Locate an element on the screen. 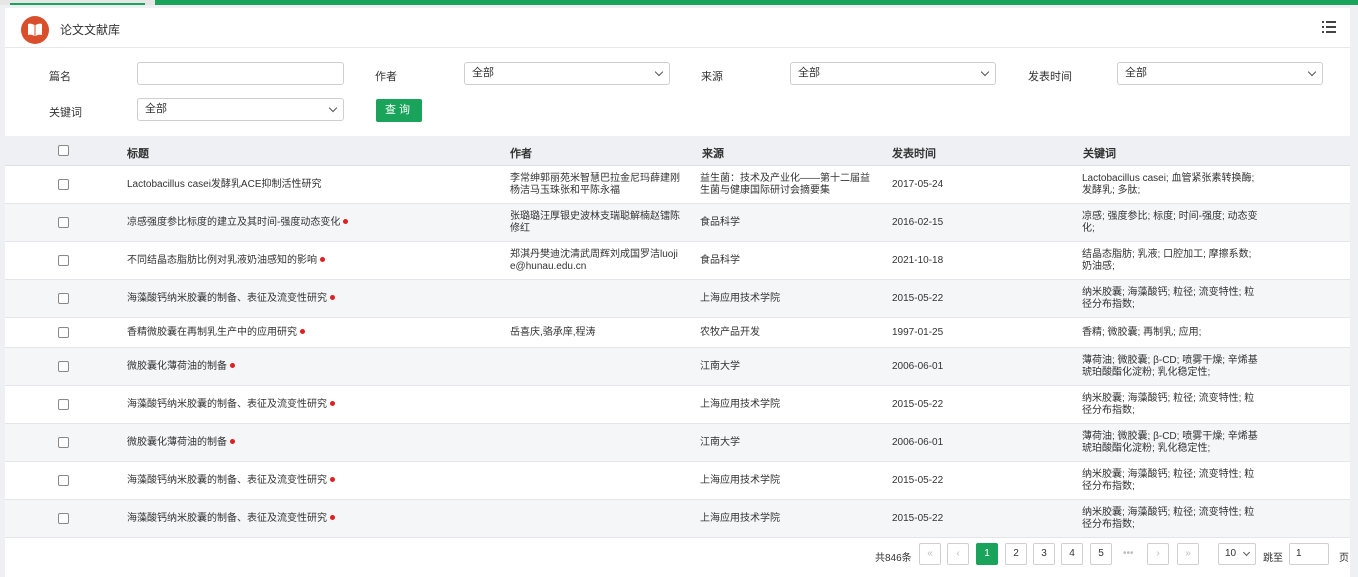 The image size is (1358, 577). page-suffix: 页 is located at coordinates (1344, 558).